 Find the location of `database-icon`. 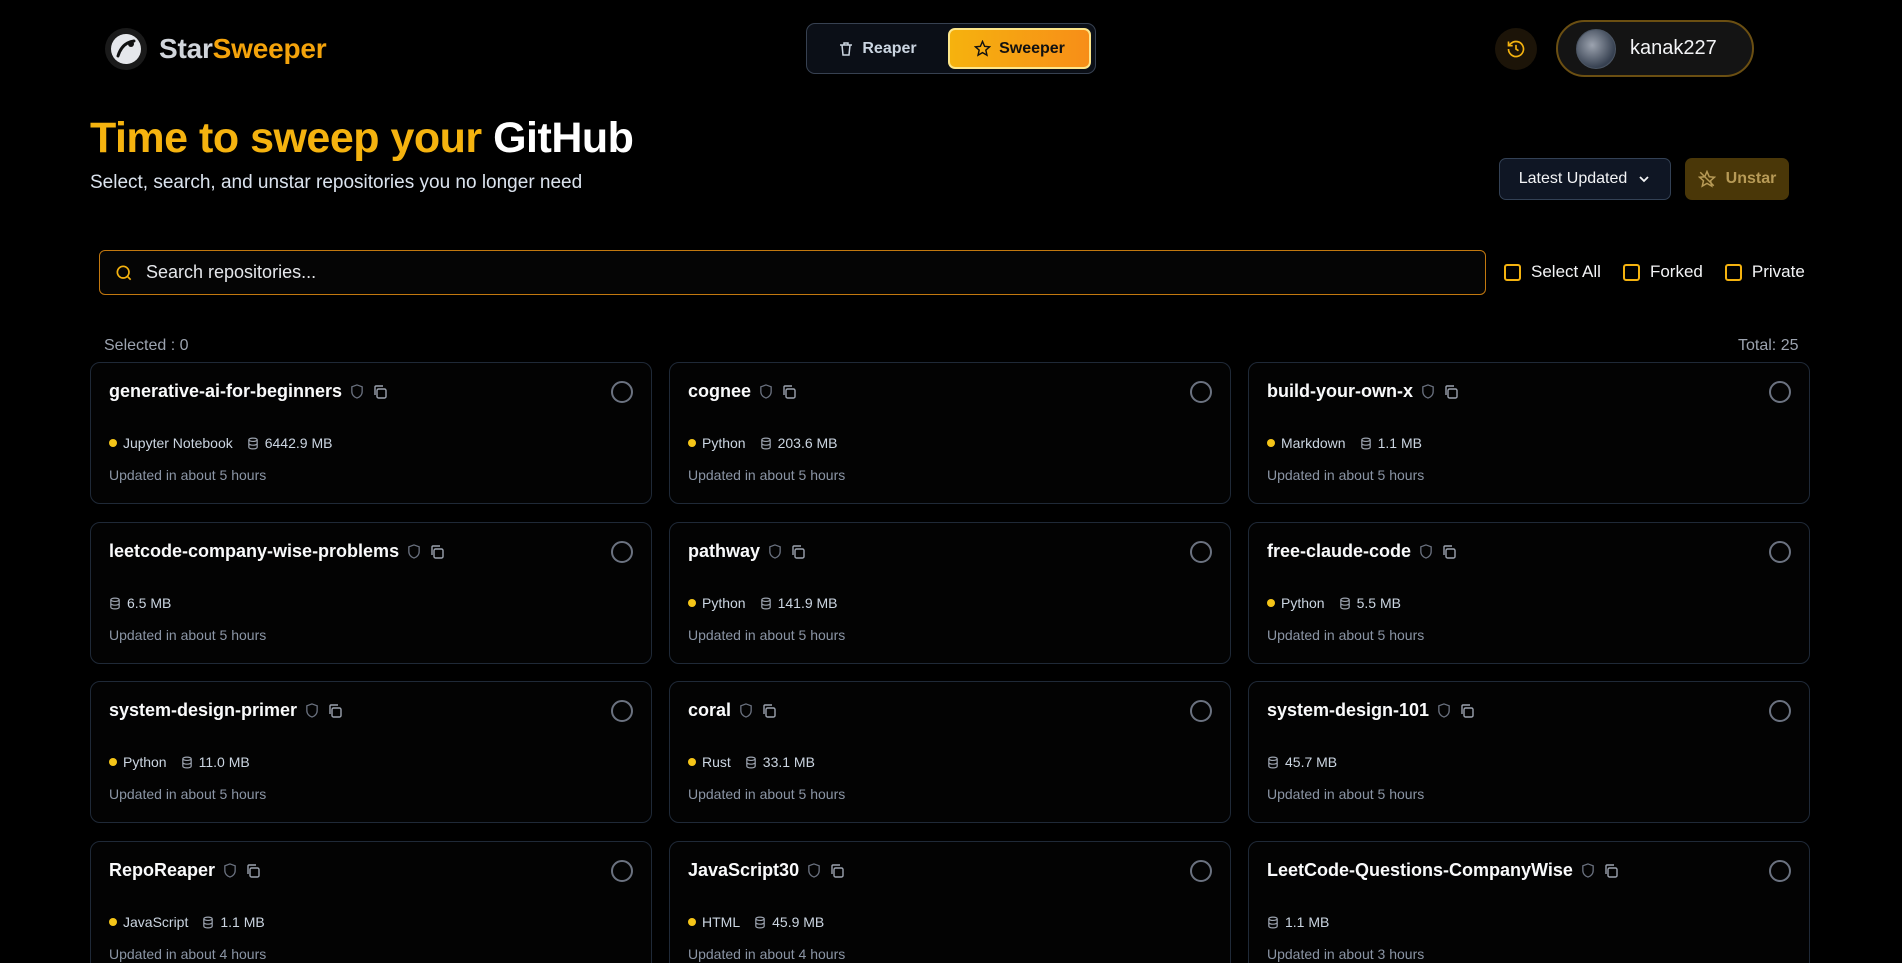

database-icon is located at coordinates (760, 922).